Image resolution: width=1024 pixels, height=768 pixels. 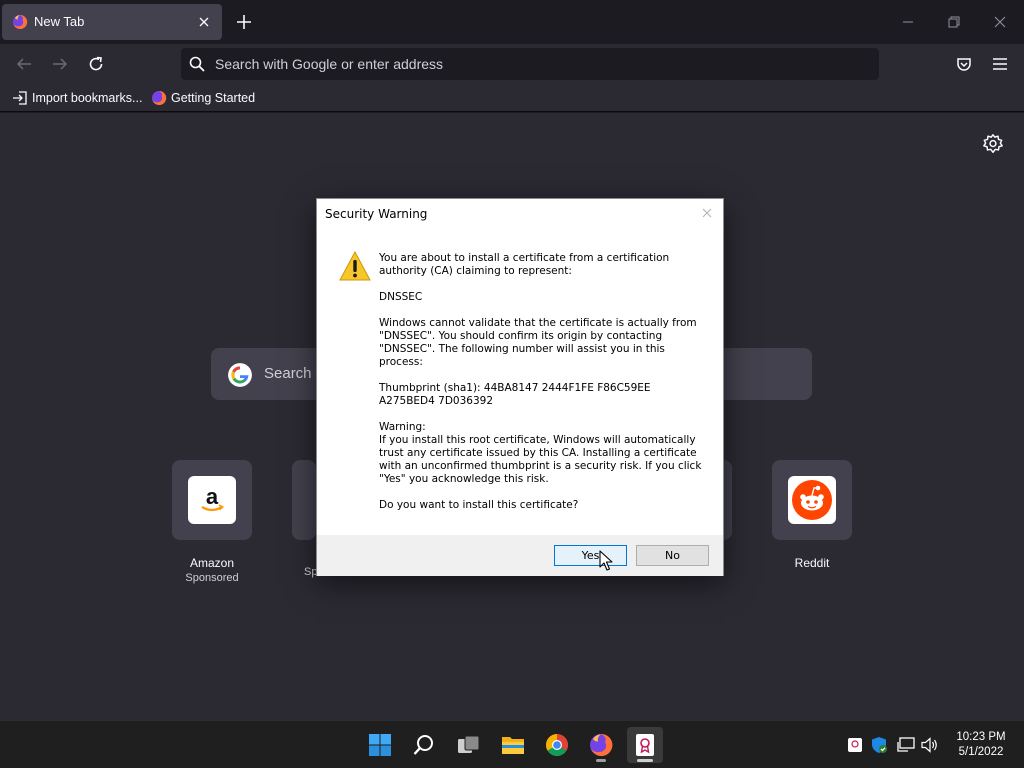 I want to click on dialog-title: Security Warning, so click(x=376, y=214).